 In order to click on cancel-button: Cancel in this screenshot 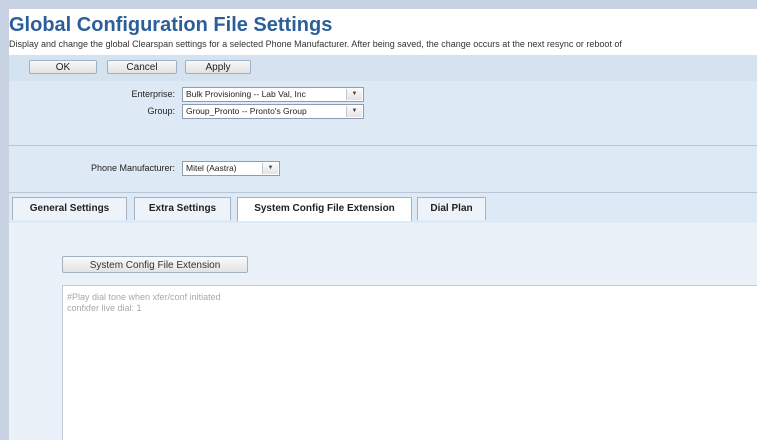, I will do `click(142, 67)`.